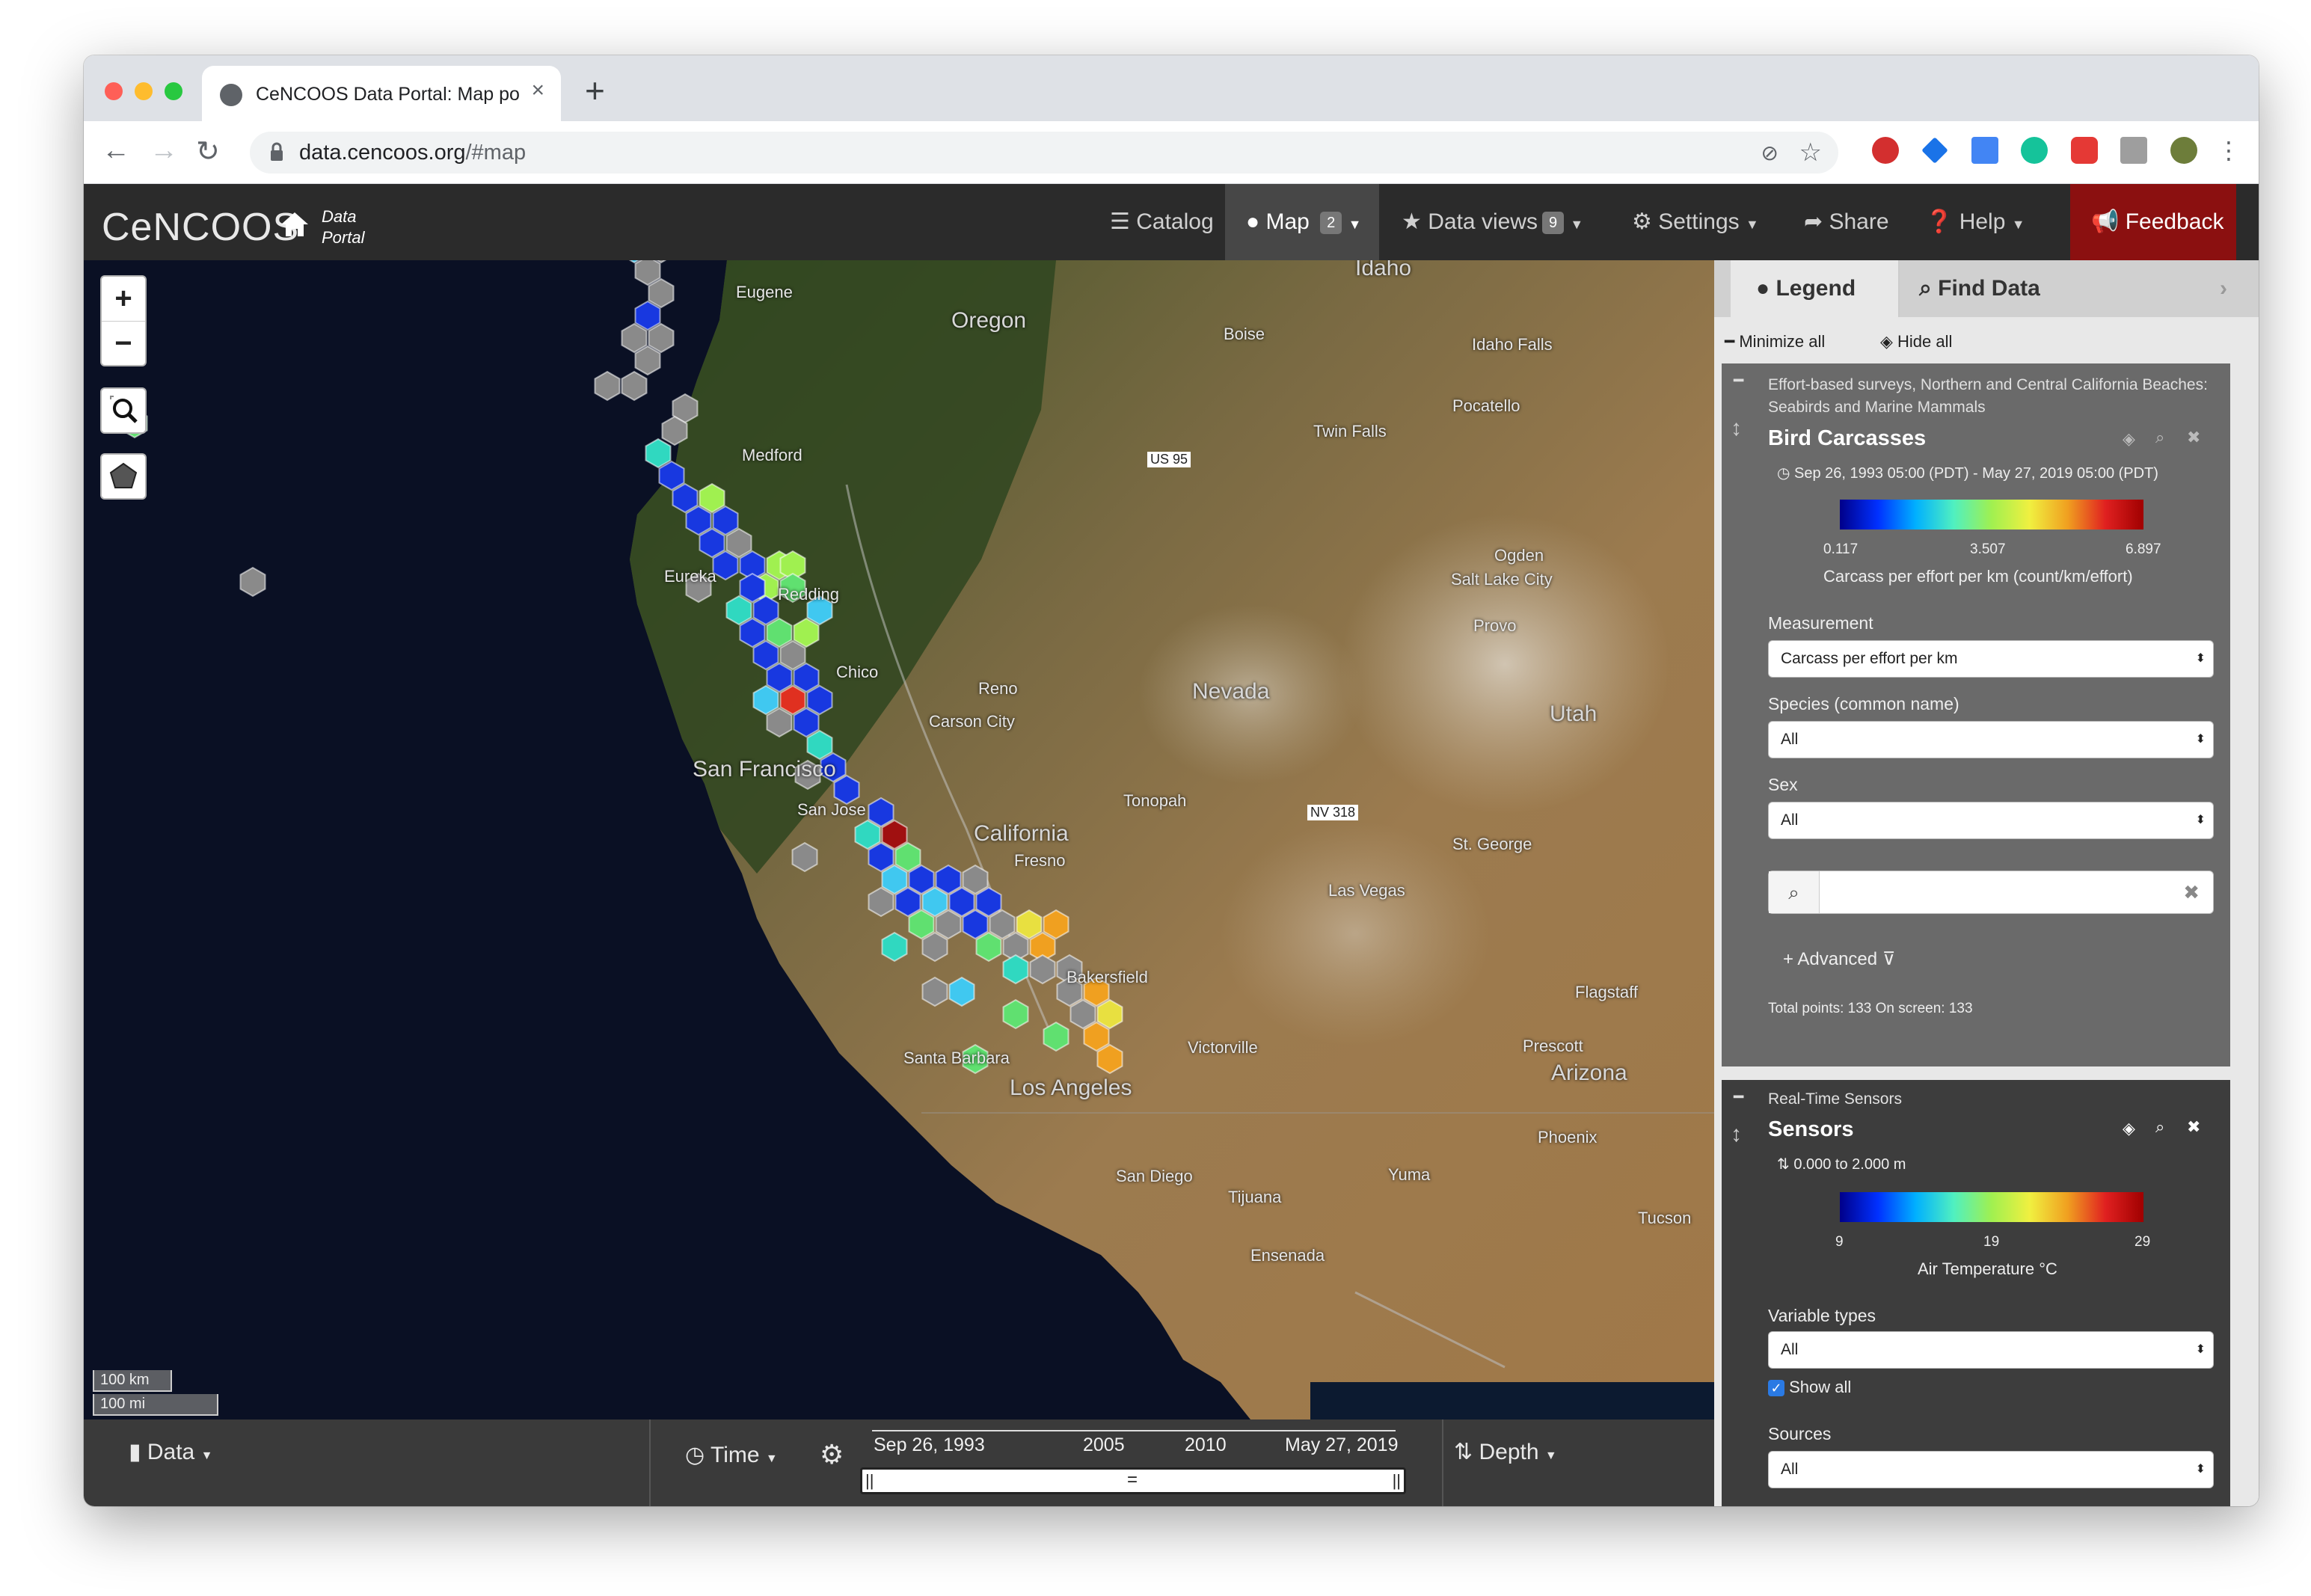 This screenshot has height=1596, width=2311. What do you see at coordinates (1696, 222) in the screenshot?
I see `nav-settings: ⚙ Settings ▼` at bounding box center [1696, 222].